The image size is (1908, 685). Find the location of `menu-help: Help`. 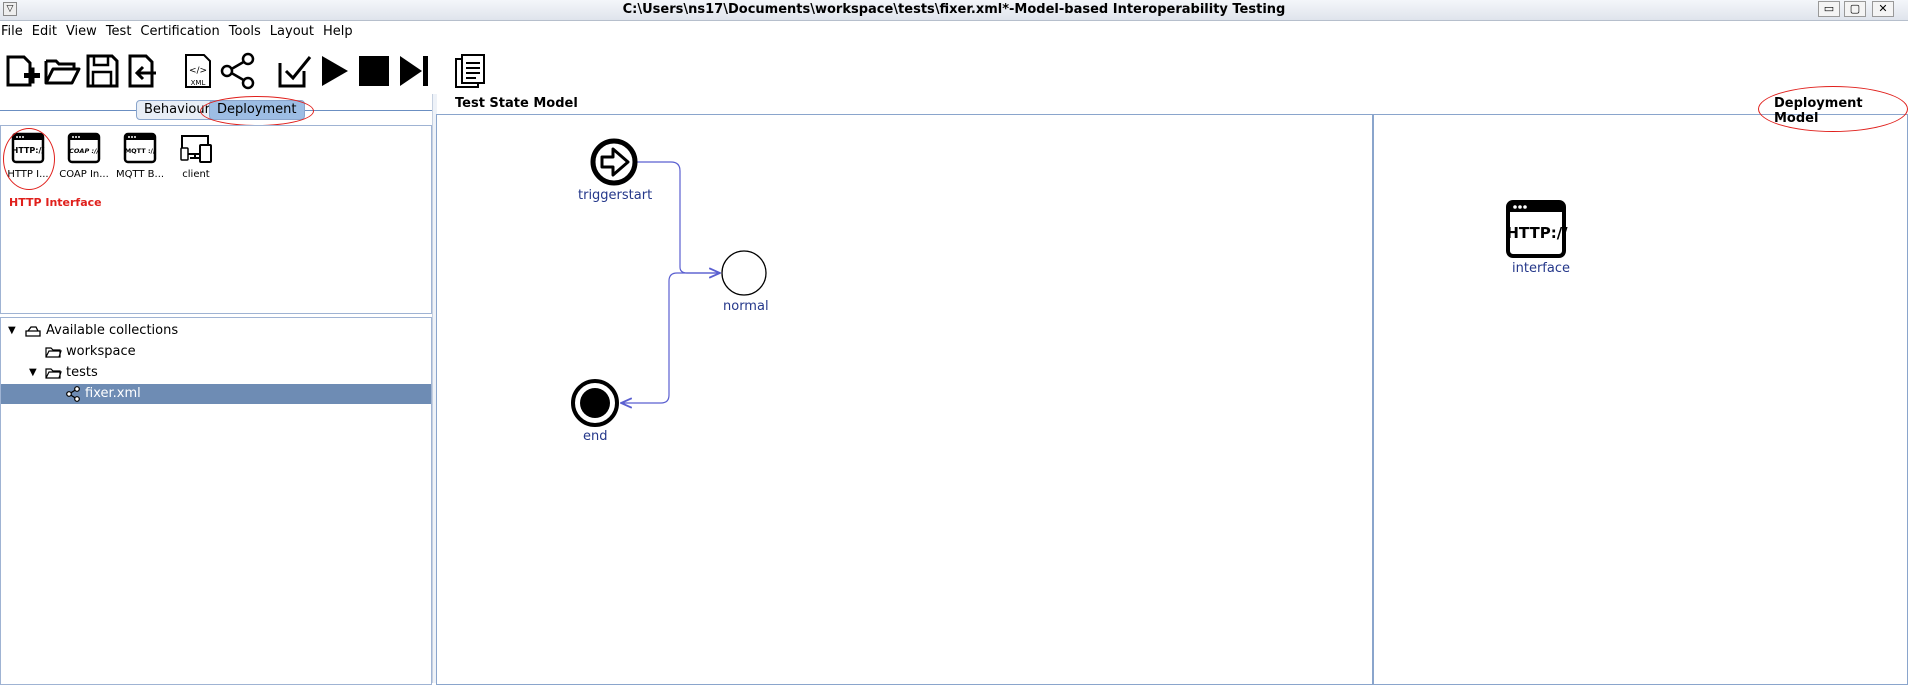

menu-help: Help is located at coordinates (340, 30).